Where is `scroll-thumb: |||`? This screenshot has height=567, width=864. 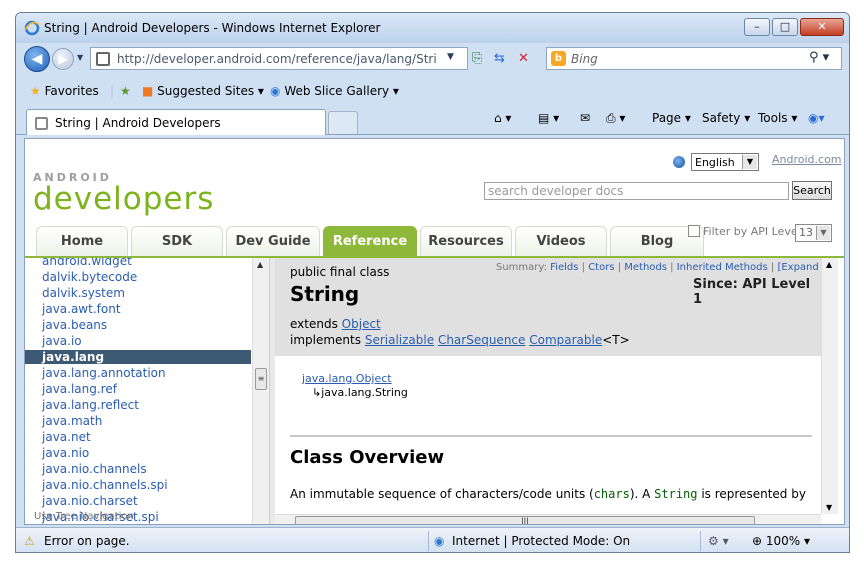 scroll-thumb: ||| is located at coordinates (525, 520).